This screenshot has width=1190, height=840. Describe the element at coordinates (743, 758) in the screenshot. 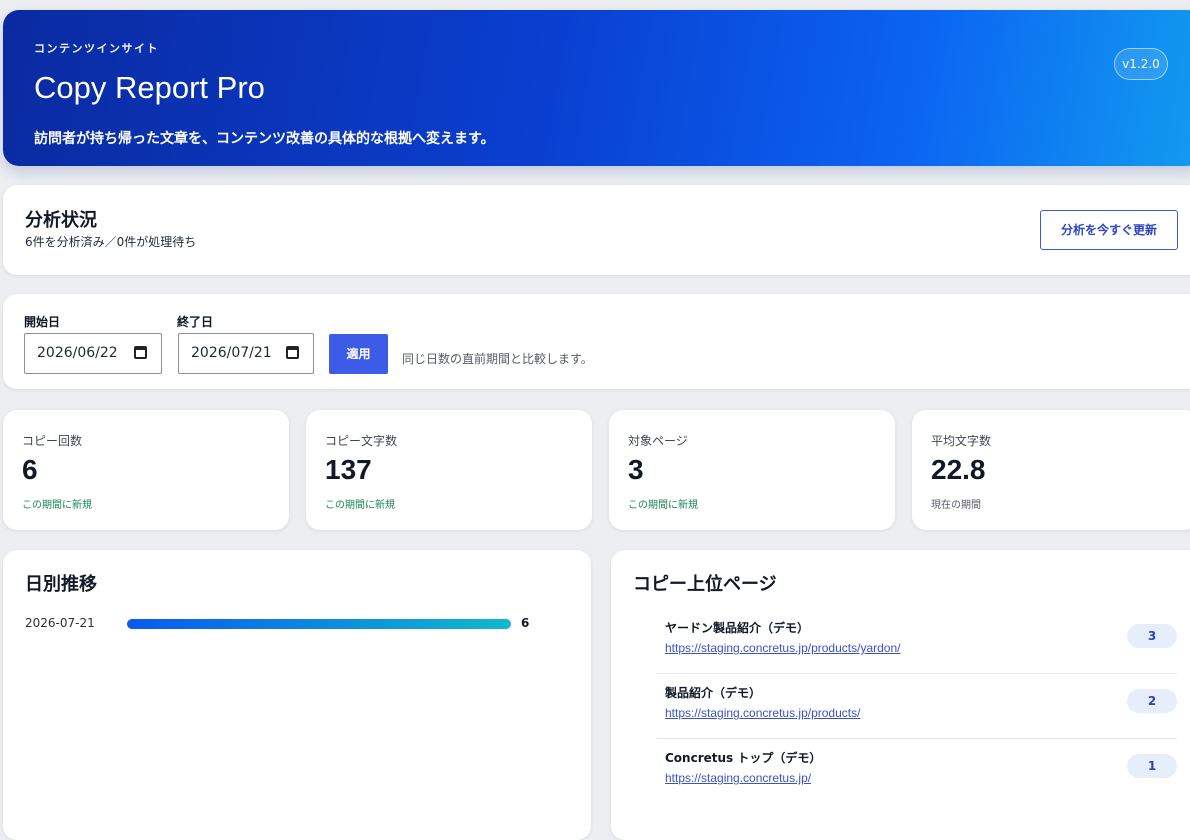

I see `page-name: Concretus トップ（デモ）` at that location.